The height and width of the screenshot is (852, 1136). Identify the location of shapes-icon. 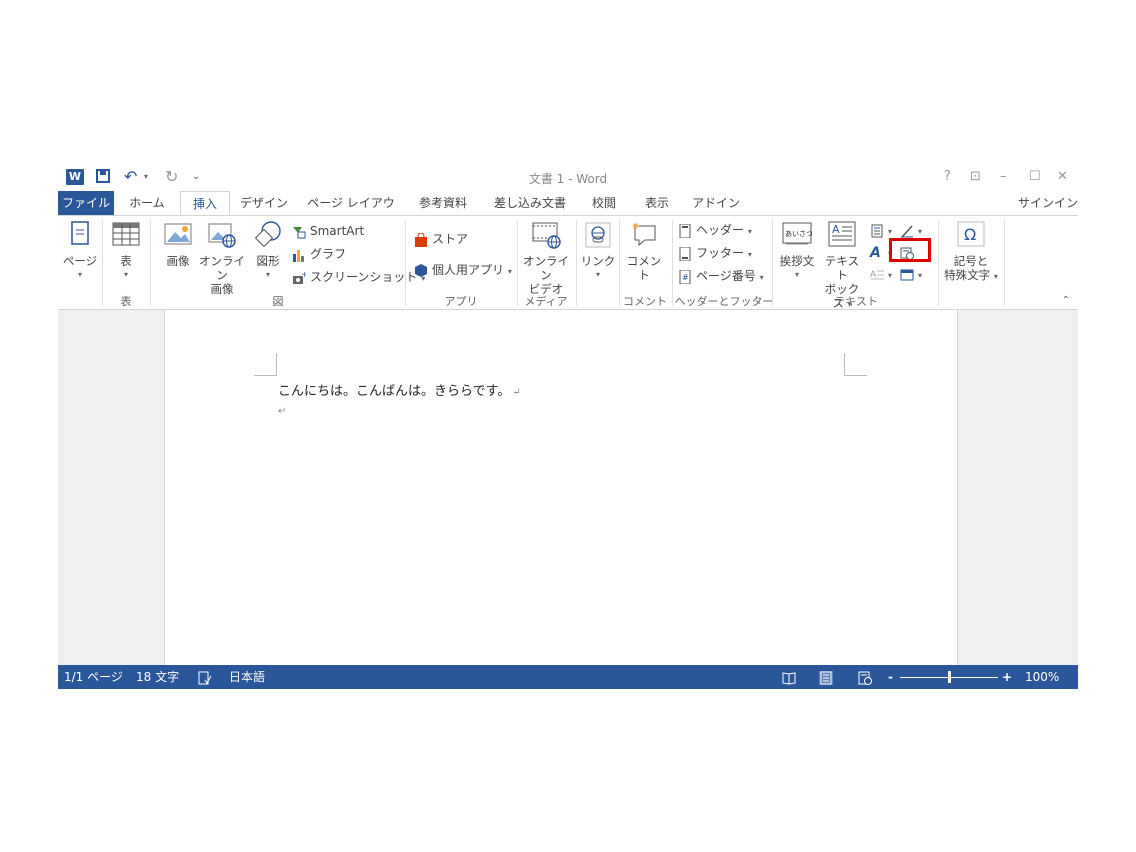
(268, 235).